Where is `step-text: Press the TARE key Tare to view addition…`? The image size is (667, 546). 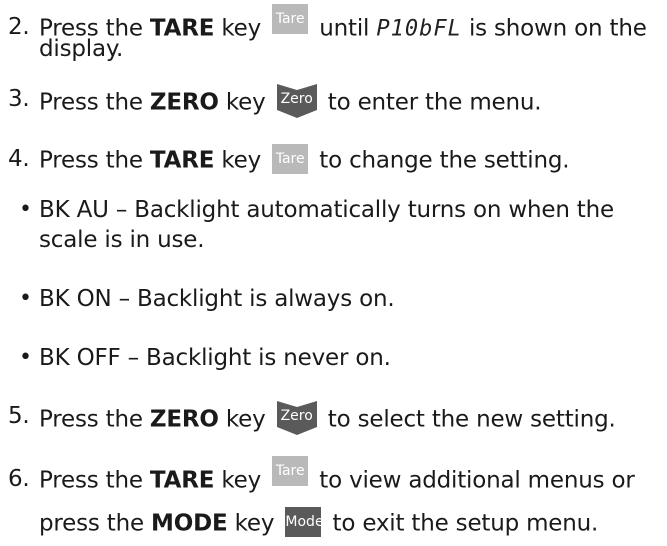
step-text: Press the TARE key Tare to view addition… is located at coordinates (337, 476).